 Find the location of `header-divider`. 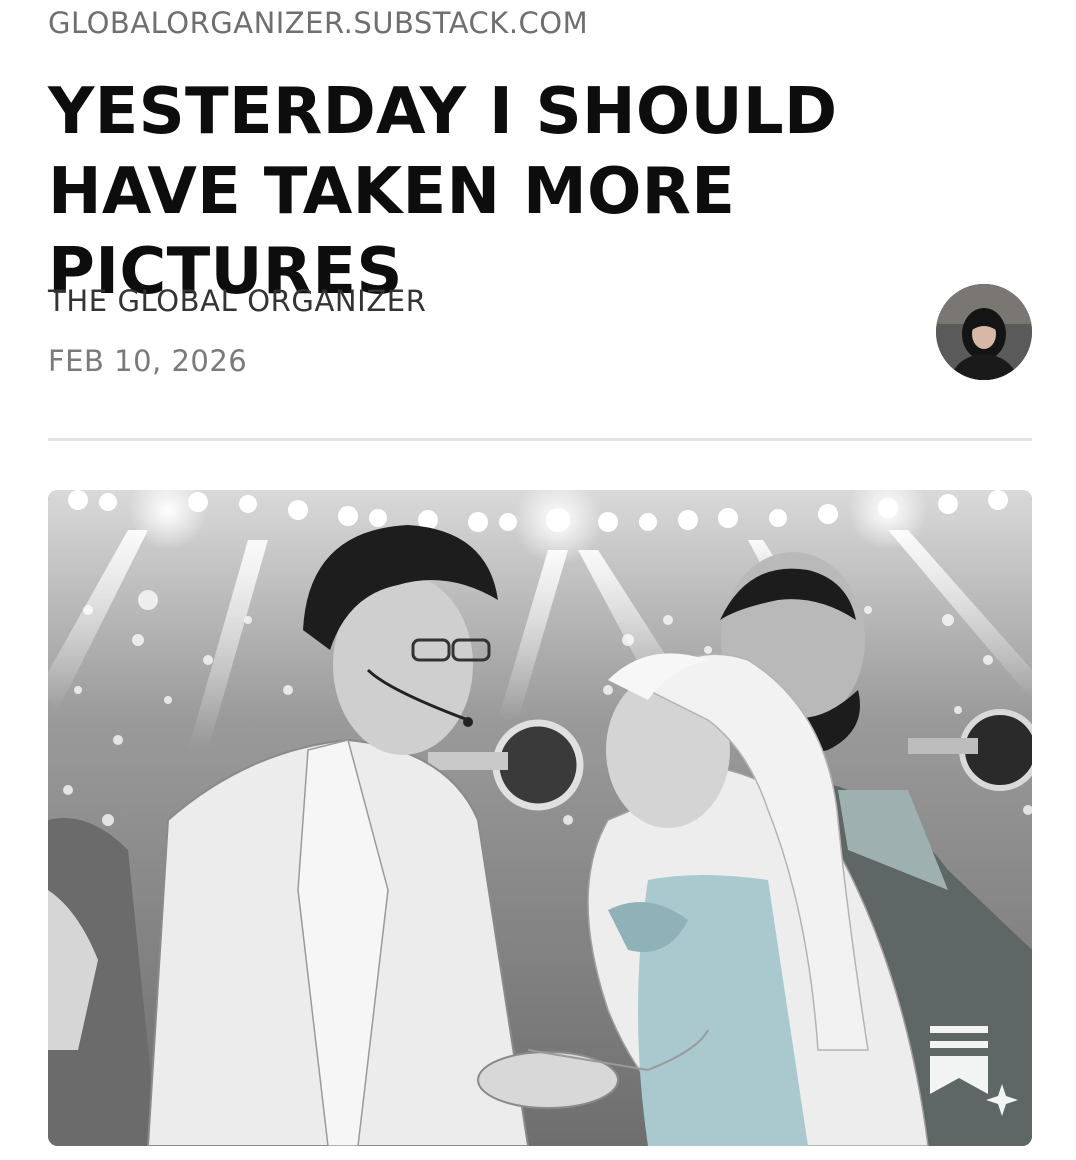

header-divider is located at coordinates (540, 439).